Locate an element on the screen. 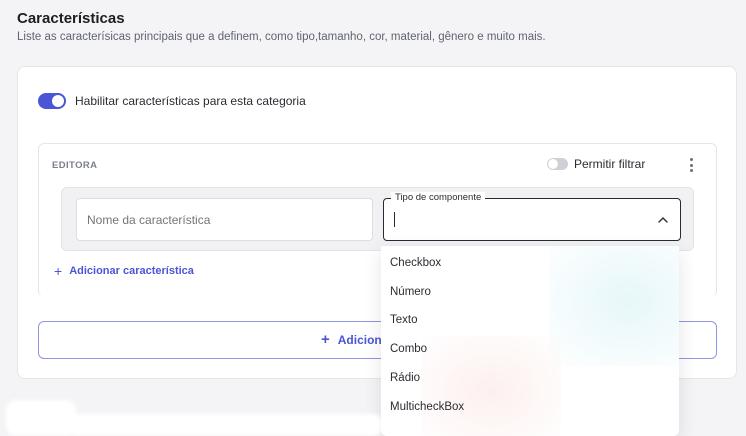 The image size is (746, 436). allow-filter-row: Permitir filtrar is located at coordinates (596, 164).